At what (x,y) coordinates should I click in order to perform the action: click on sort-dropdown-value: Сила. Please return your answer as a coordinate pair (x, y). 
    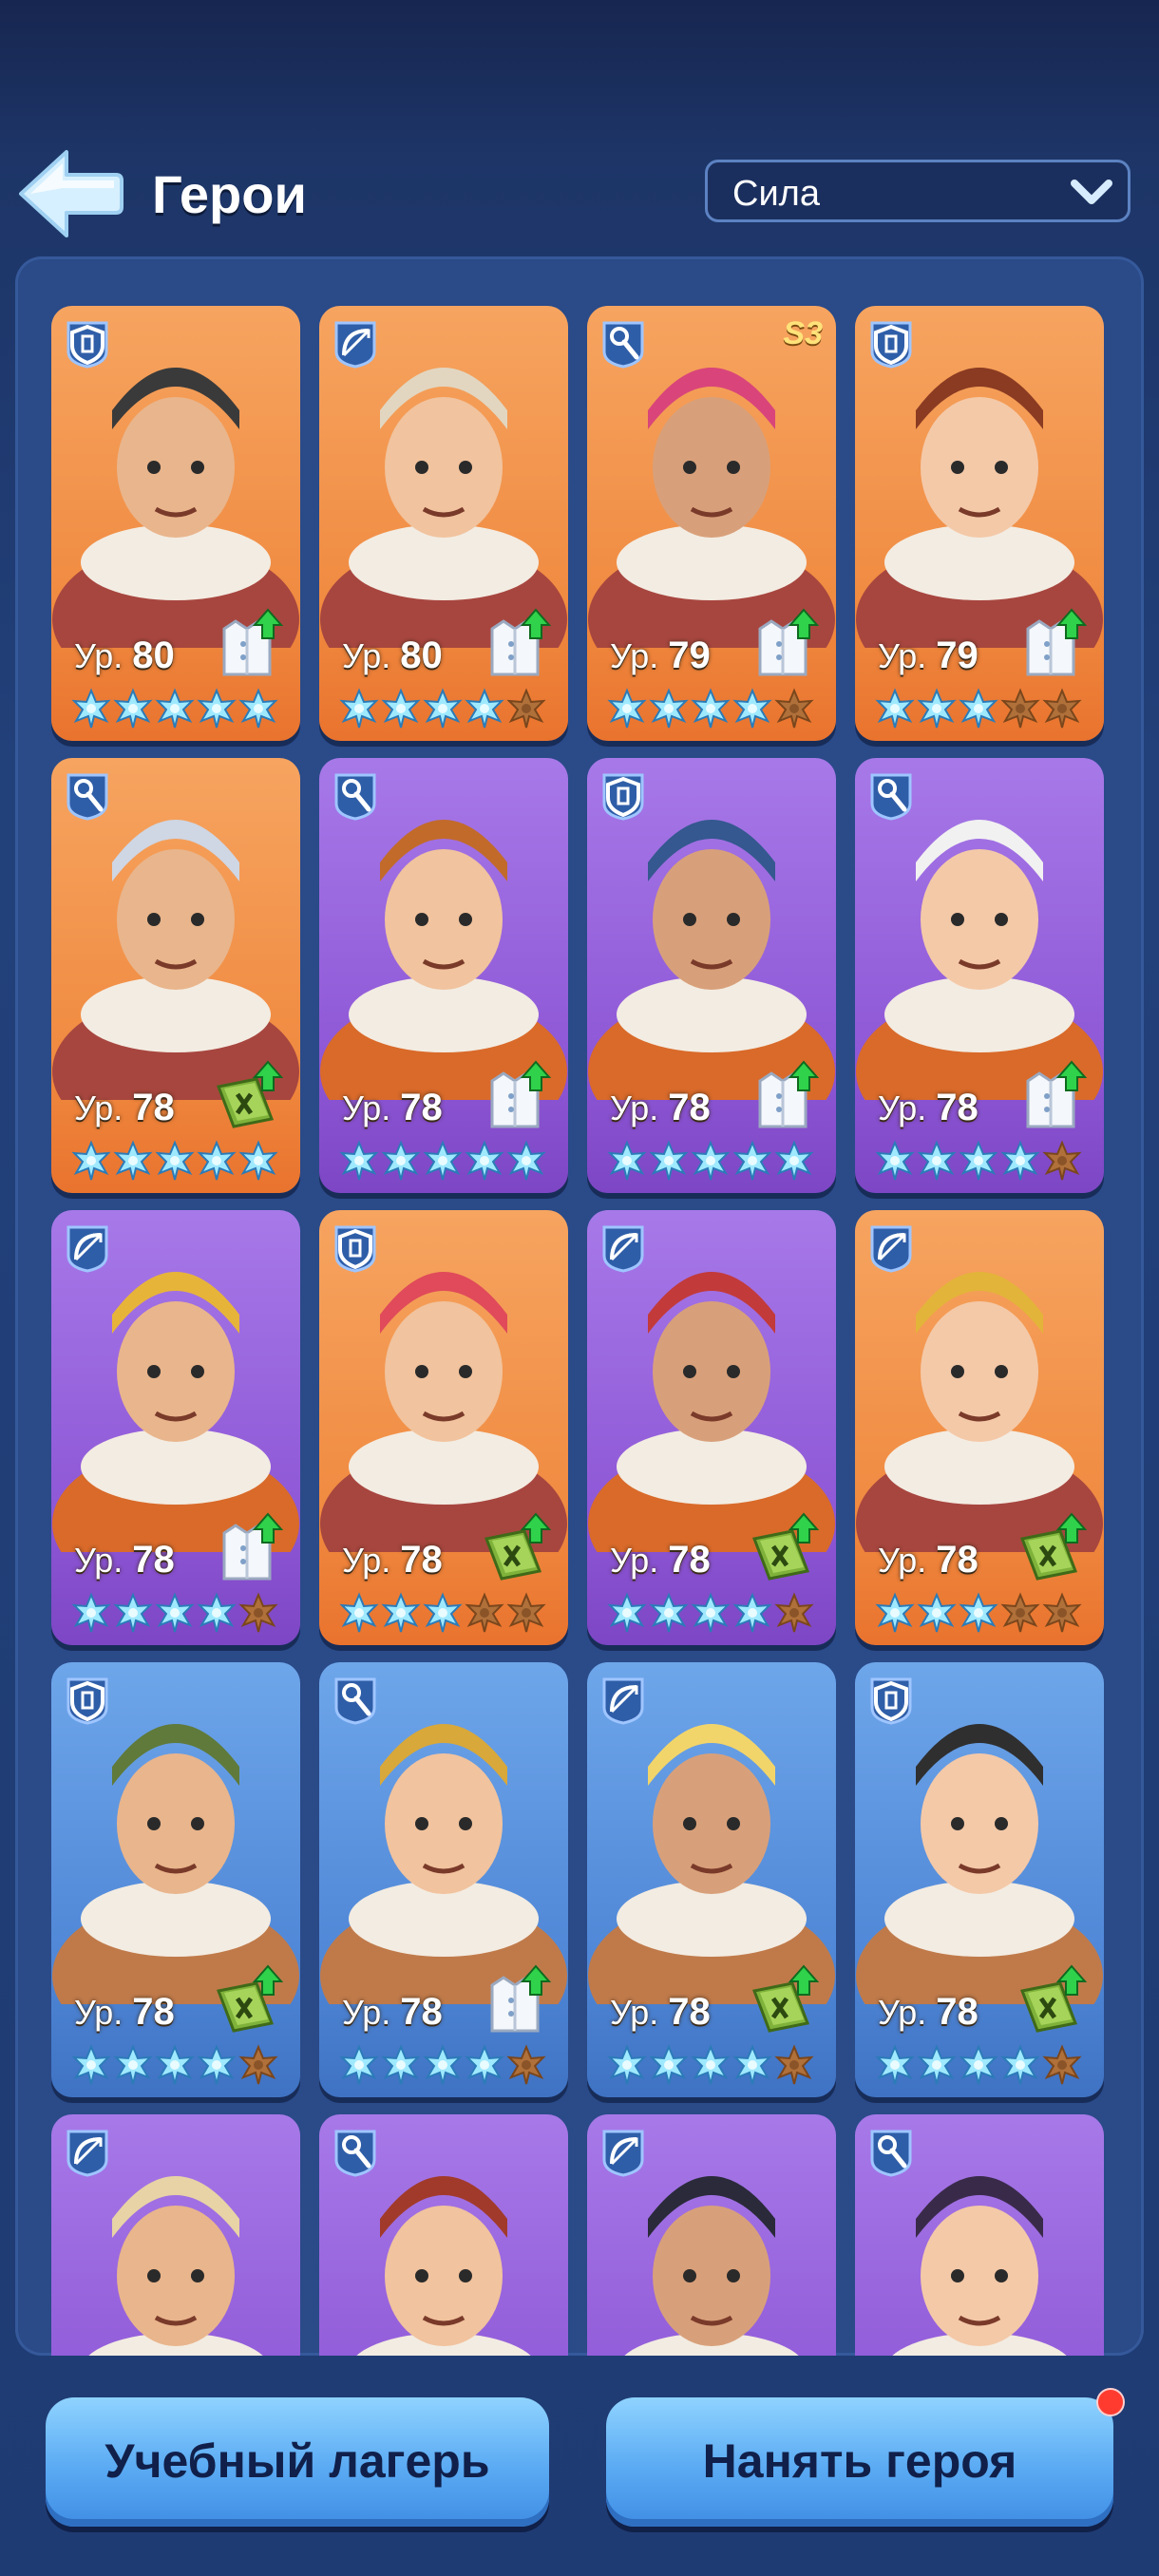
    Looking at the image, I should click on (776, 194).